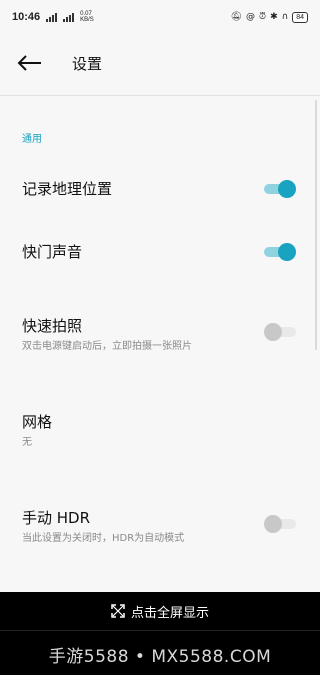 The height and width of the screenshot is (675, 320). I want to click on page-title: 设置, so click(87, 63).